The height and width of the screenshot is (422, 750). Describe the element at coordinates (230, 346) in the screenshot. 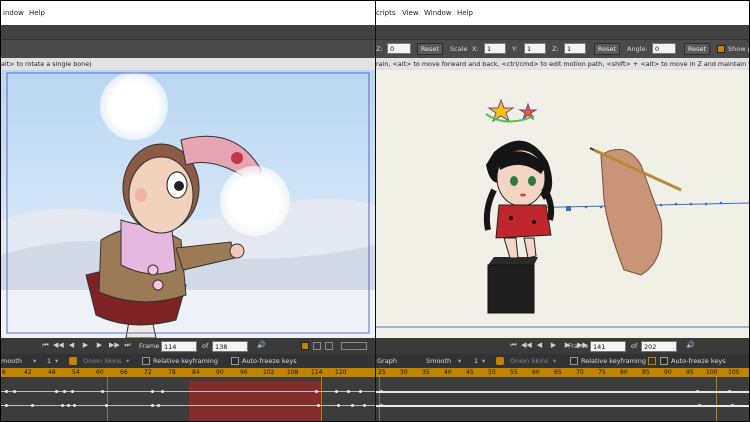

I see `total-frames-input: 138` at that location.